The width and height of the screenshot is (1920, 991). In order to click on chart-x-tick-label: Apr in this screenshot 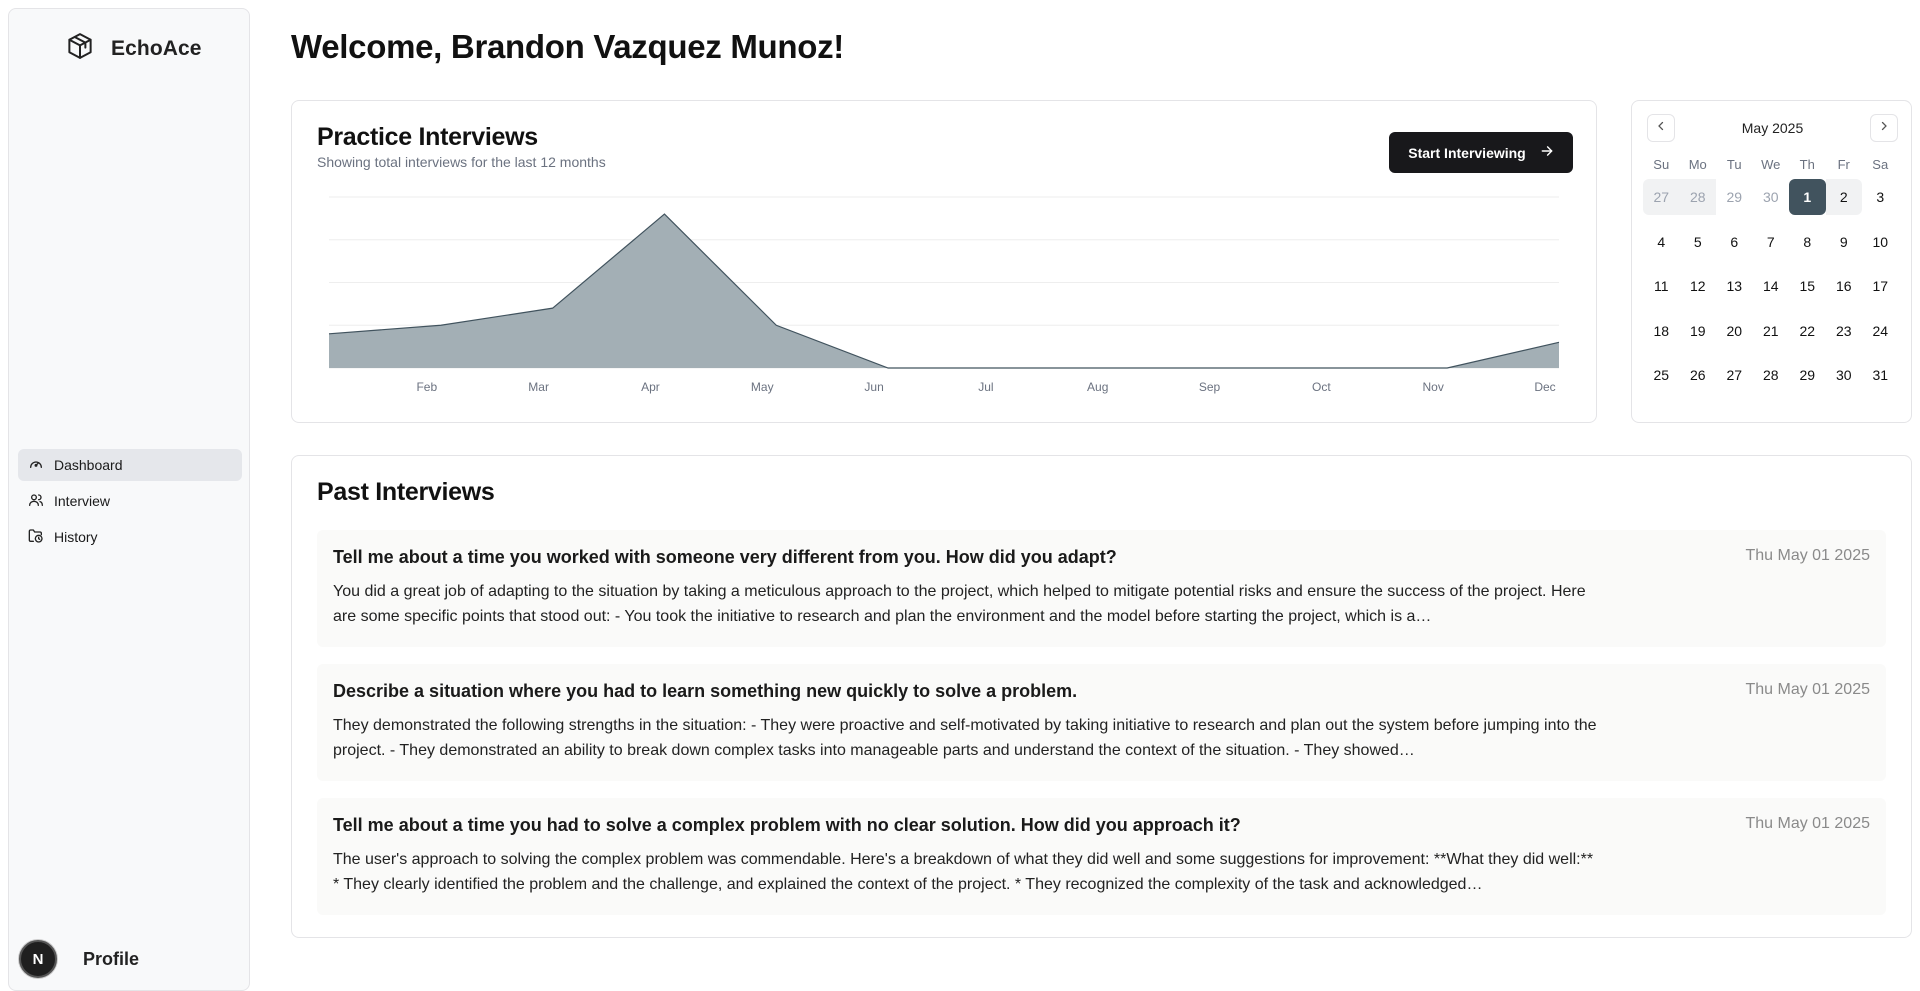, I will do `click(650, 387)`.